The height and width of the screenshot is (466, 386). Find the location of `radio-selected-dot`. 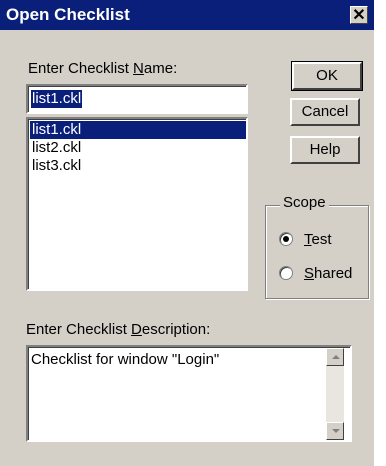

radio-selected-dot is located at coordinates (286, 239).